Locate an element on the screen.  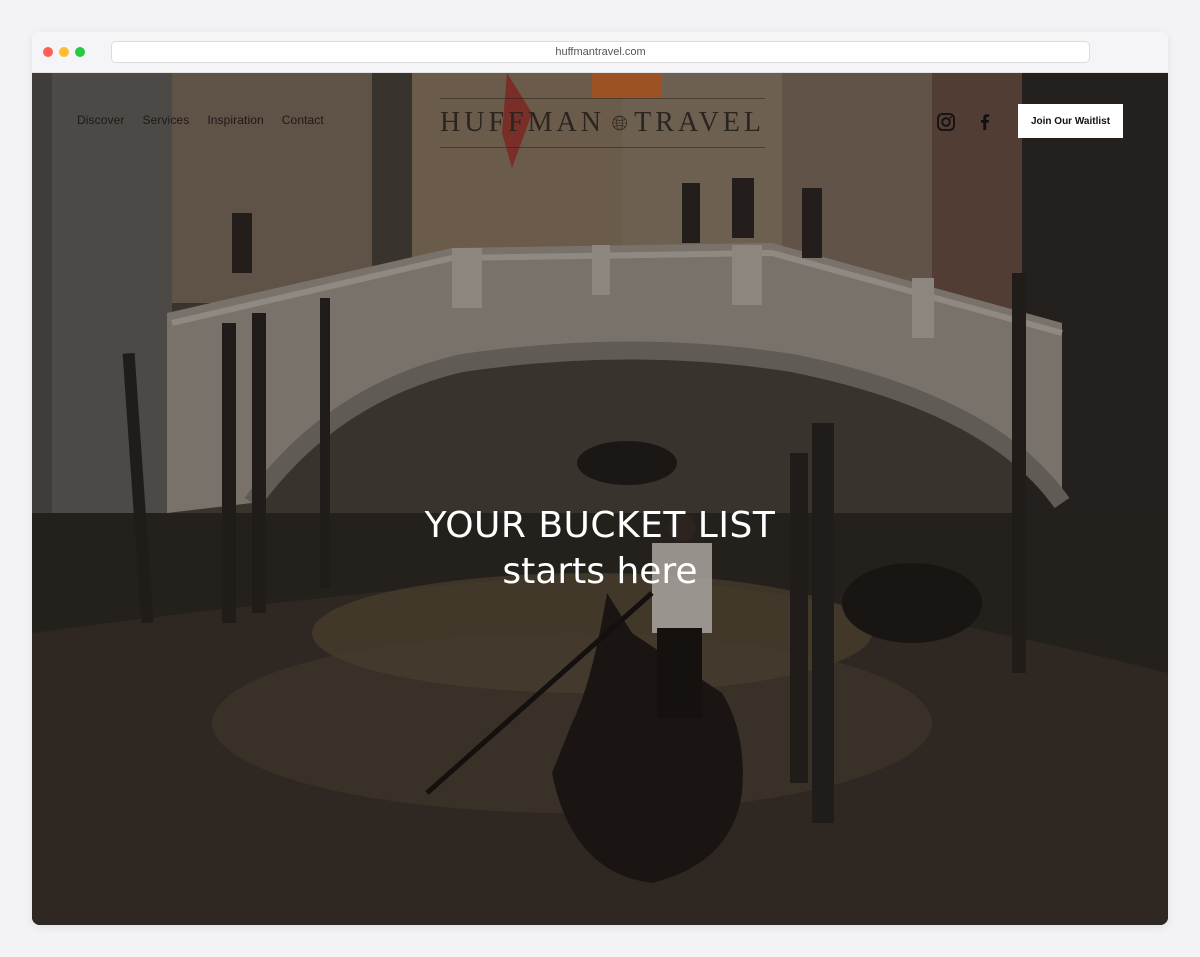
close-window-button is located at coordinates (48, 52).